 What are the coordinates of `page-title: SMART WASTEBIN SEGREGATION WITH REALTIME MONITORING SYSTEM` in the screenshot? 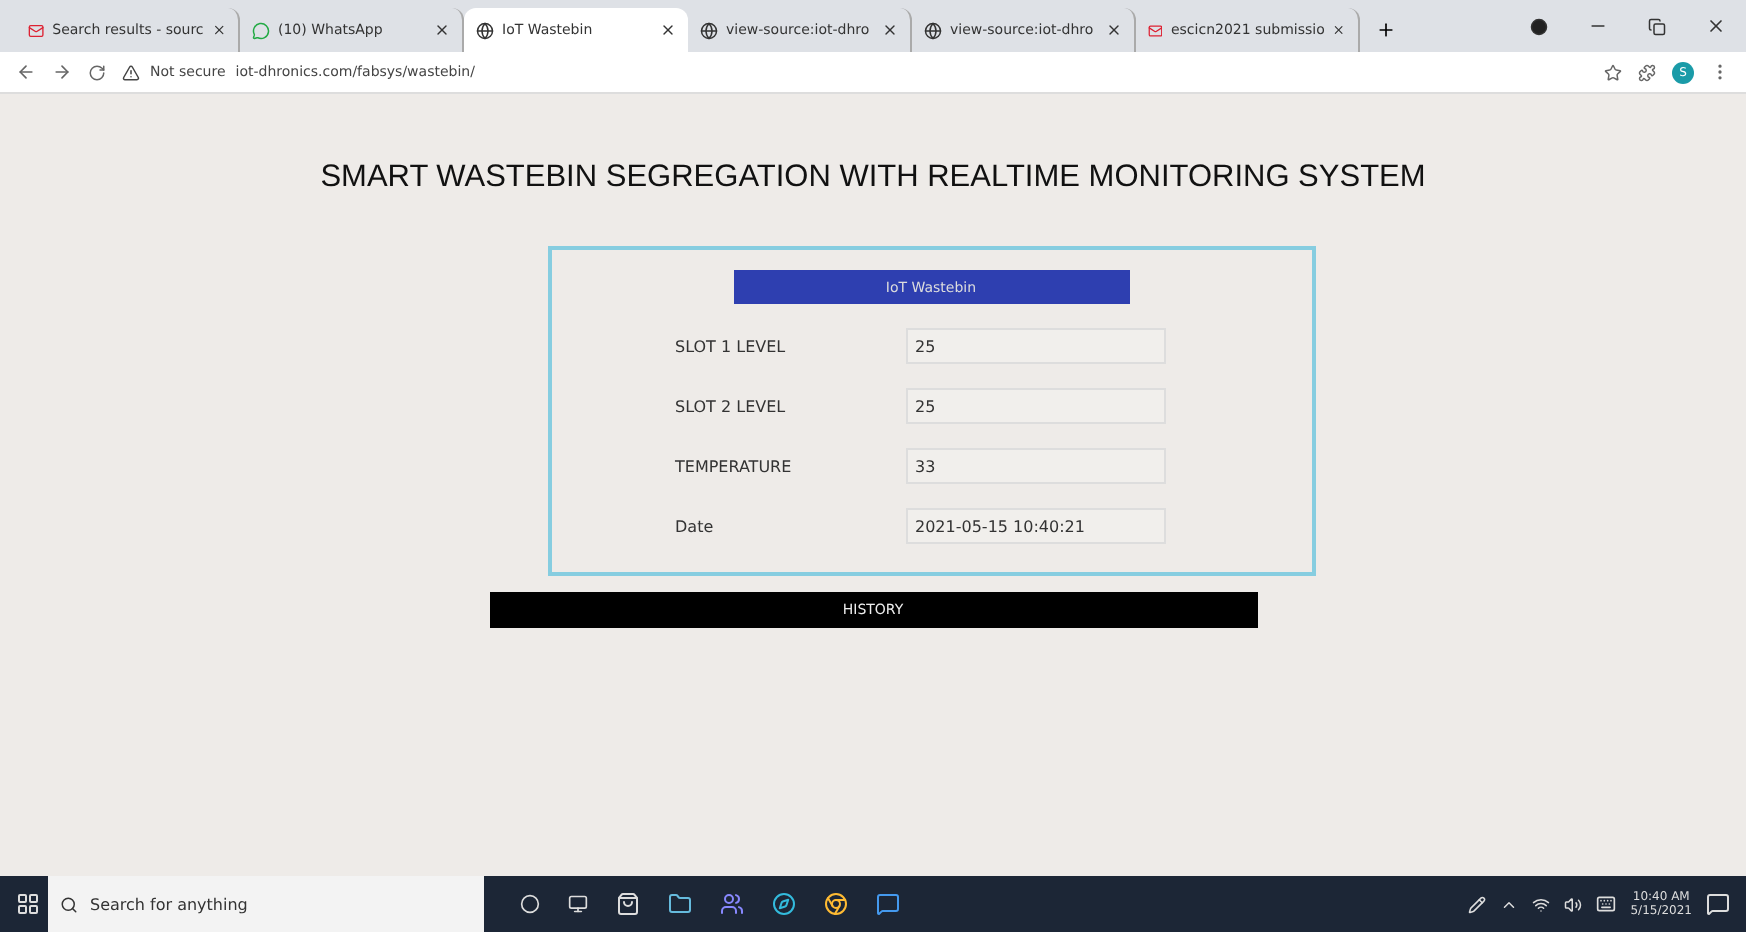 It's located at (873, 178).